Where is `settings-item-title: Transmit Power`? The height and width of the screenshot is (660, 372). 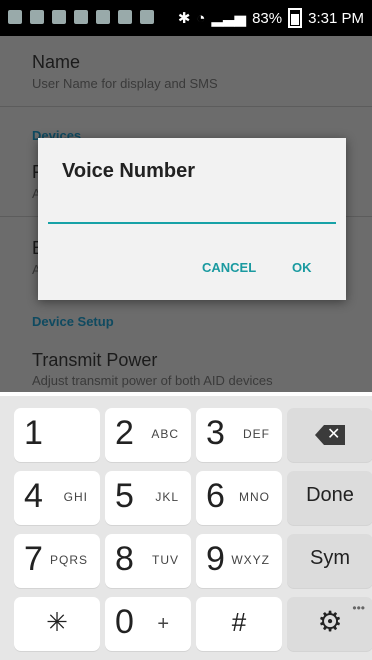
settings-item-title: Transmit Power is located at coordinates (95, 360).